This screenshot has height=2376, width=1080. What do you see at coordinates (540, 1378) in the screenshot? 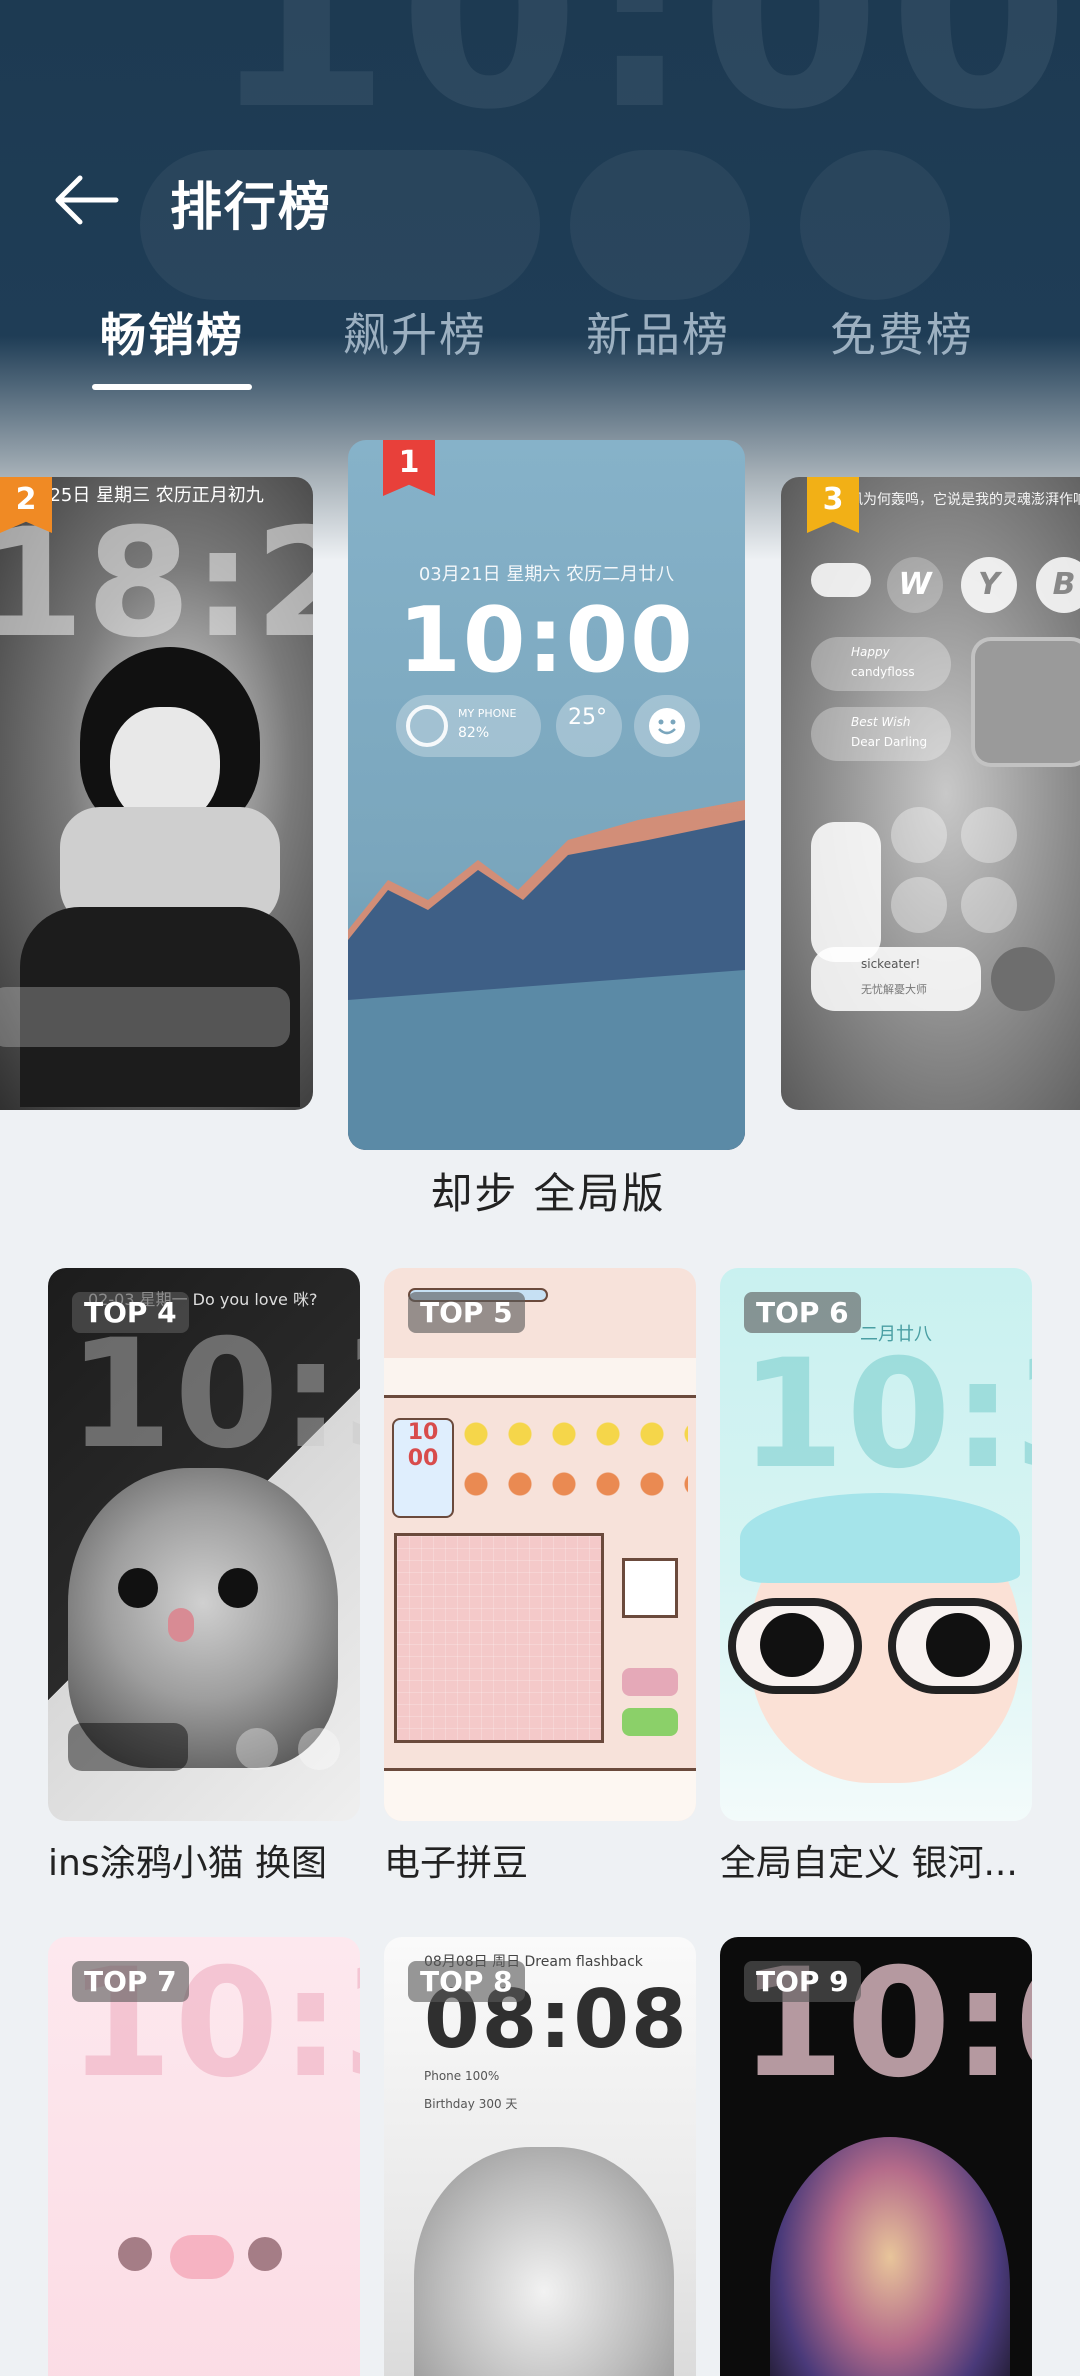
I see `card5-shelf` at bounding box center [540, 1378].